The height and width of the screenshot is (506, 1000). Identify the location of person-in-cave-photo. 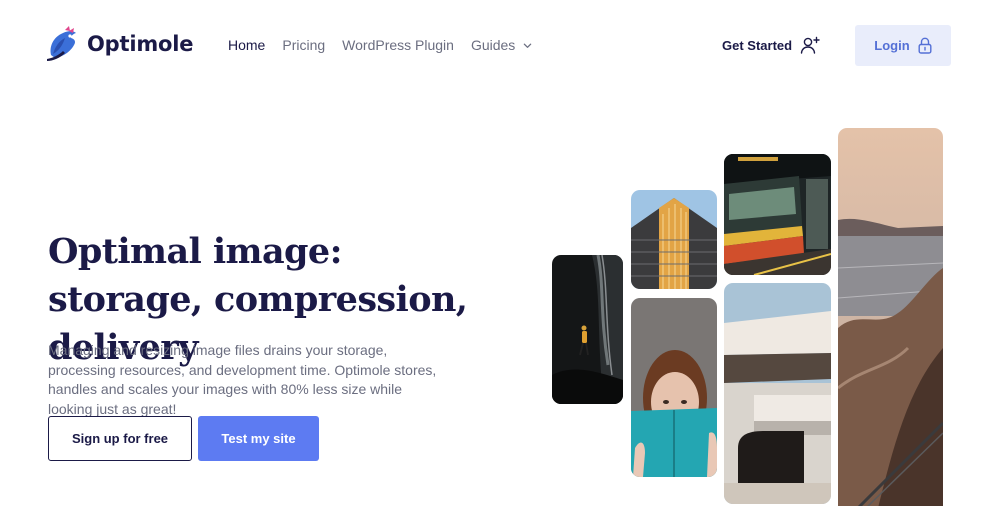
(587, 329).